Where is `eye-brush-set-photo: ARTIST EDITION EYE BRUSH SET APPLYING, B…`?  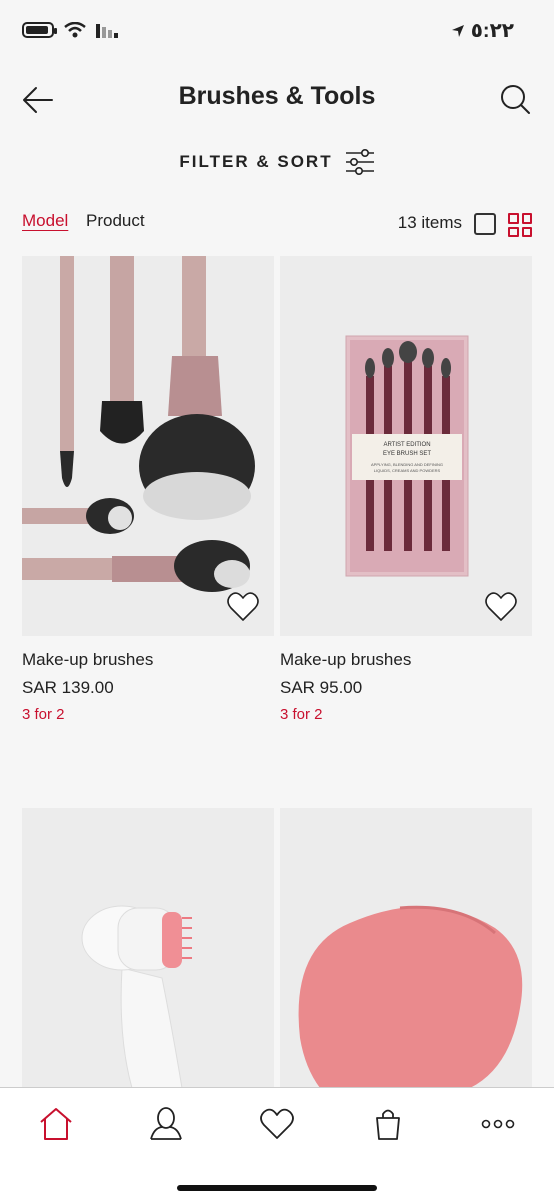
eye-brush-set-photo: ARTIST EDITION EYE BRUSH SET APPLYING, B… is located at coordinates (406, 446).